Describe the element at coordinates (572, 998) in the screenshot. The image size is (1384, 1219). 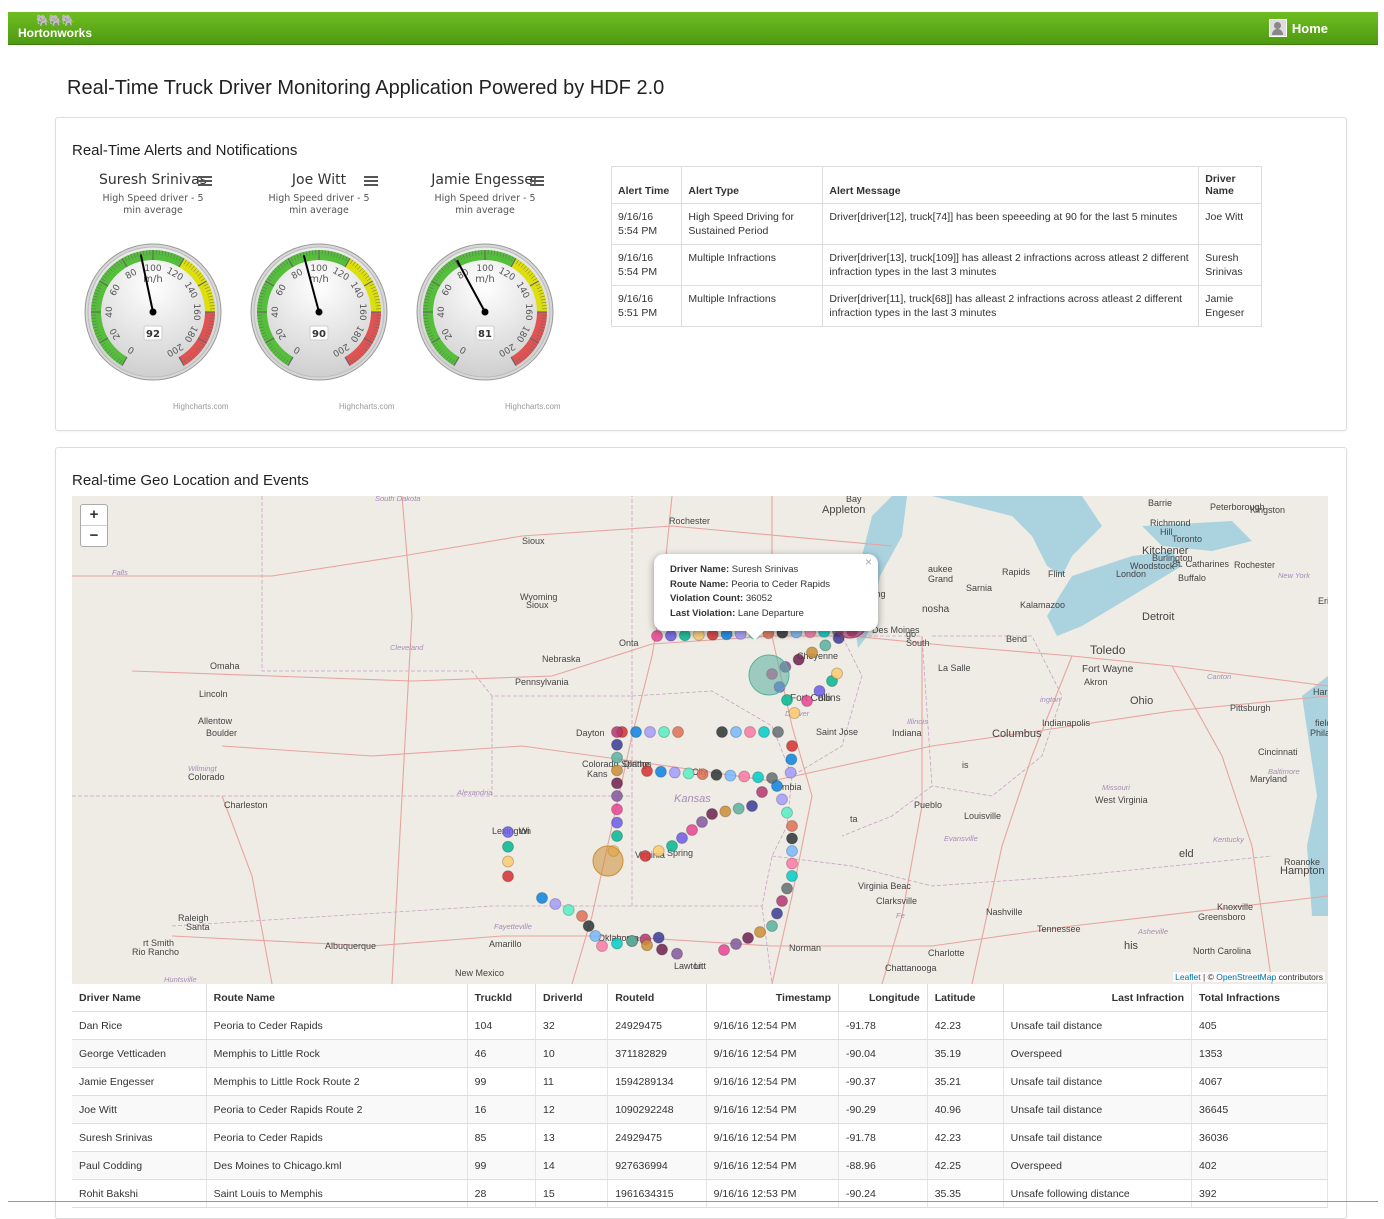
I see `drivers-header-cell: DriverId` at that location.